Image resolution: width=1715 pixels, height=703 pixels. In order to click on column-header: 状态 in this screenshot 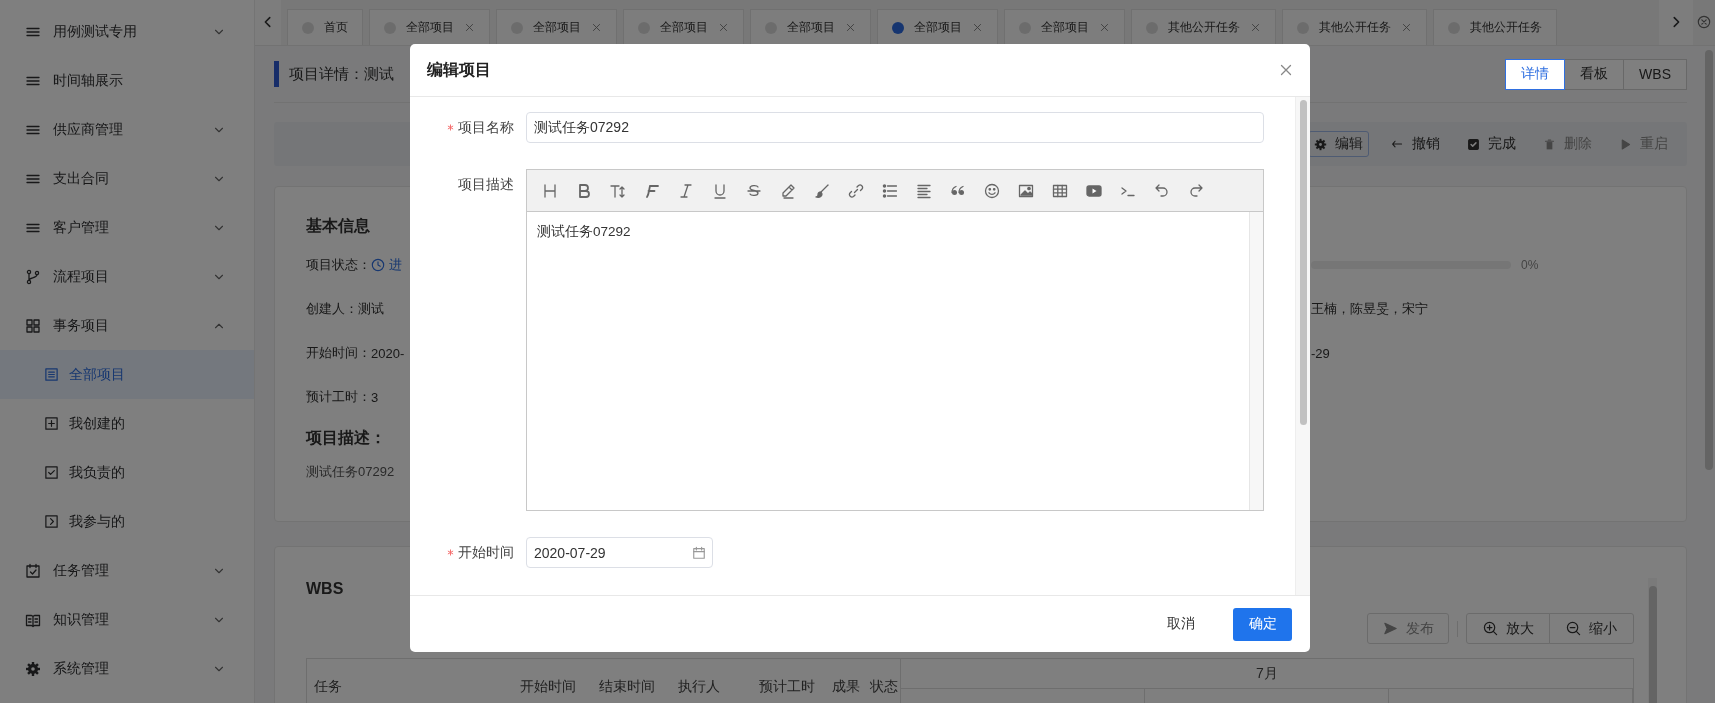, I will do `click(884, 687)`.